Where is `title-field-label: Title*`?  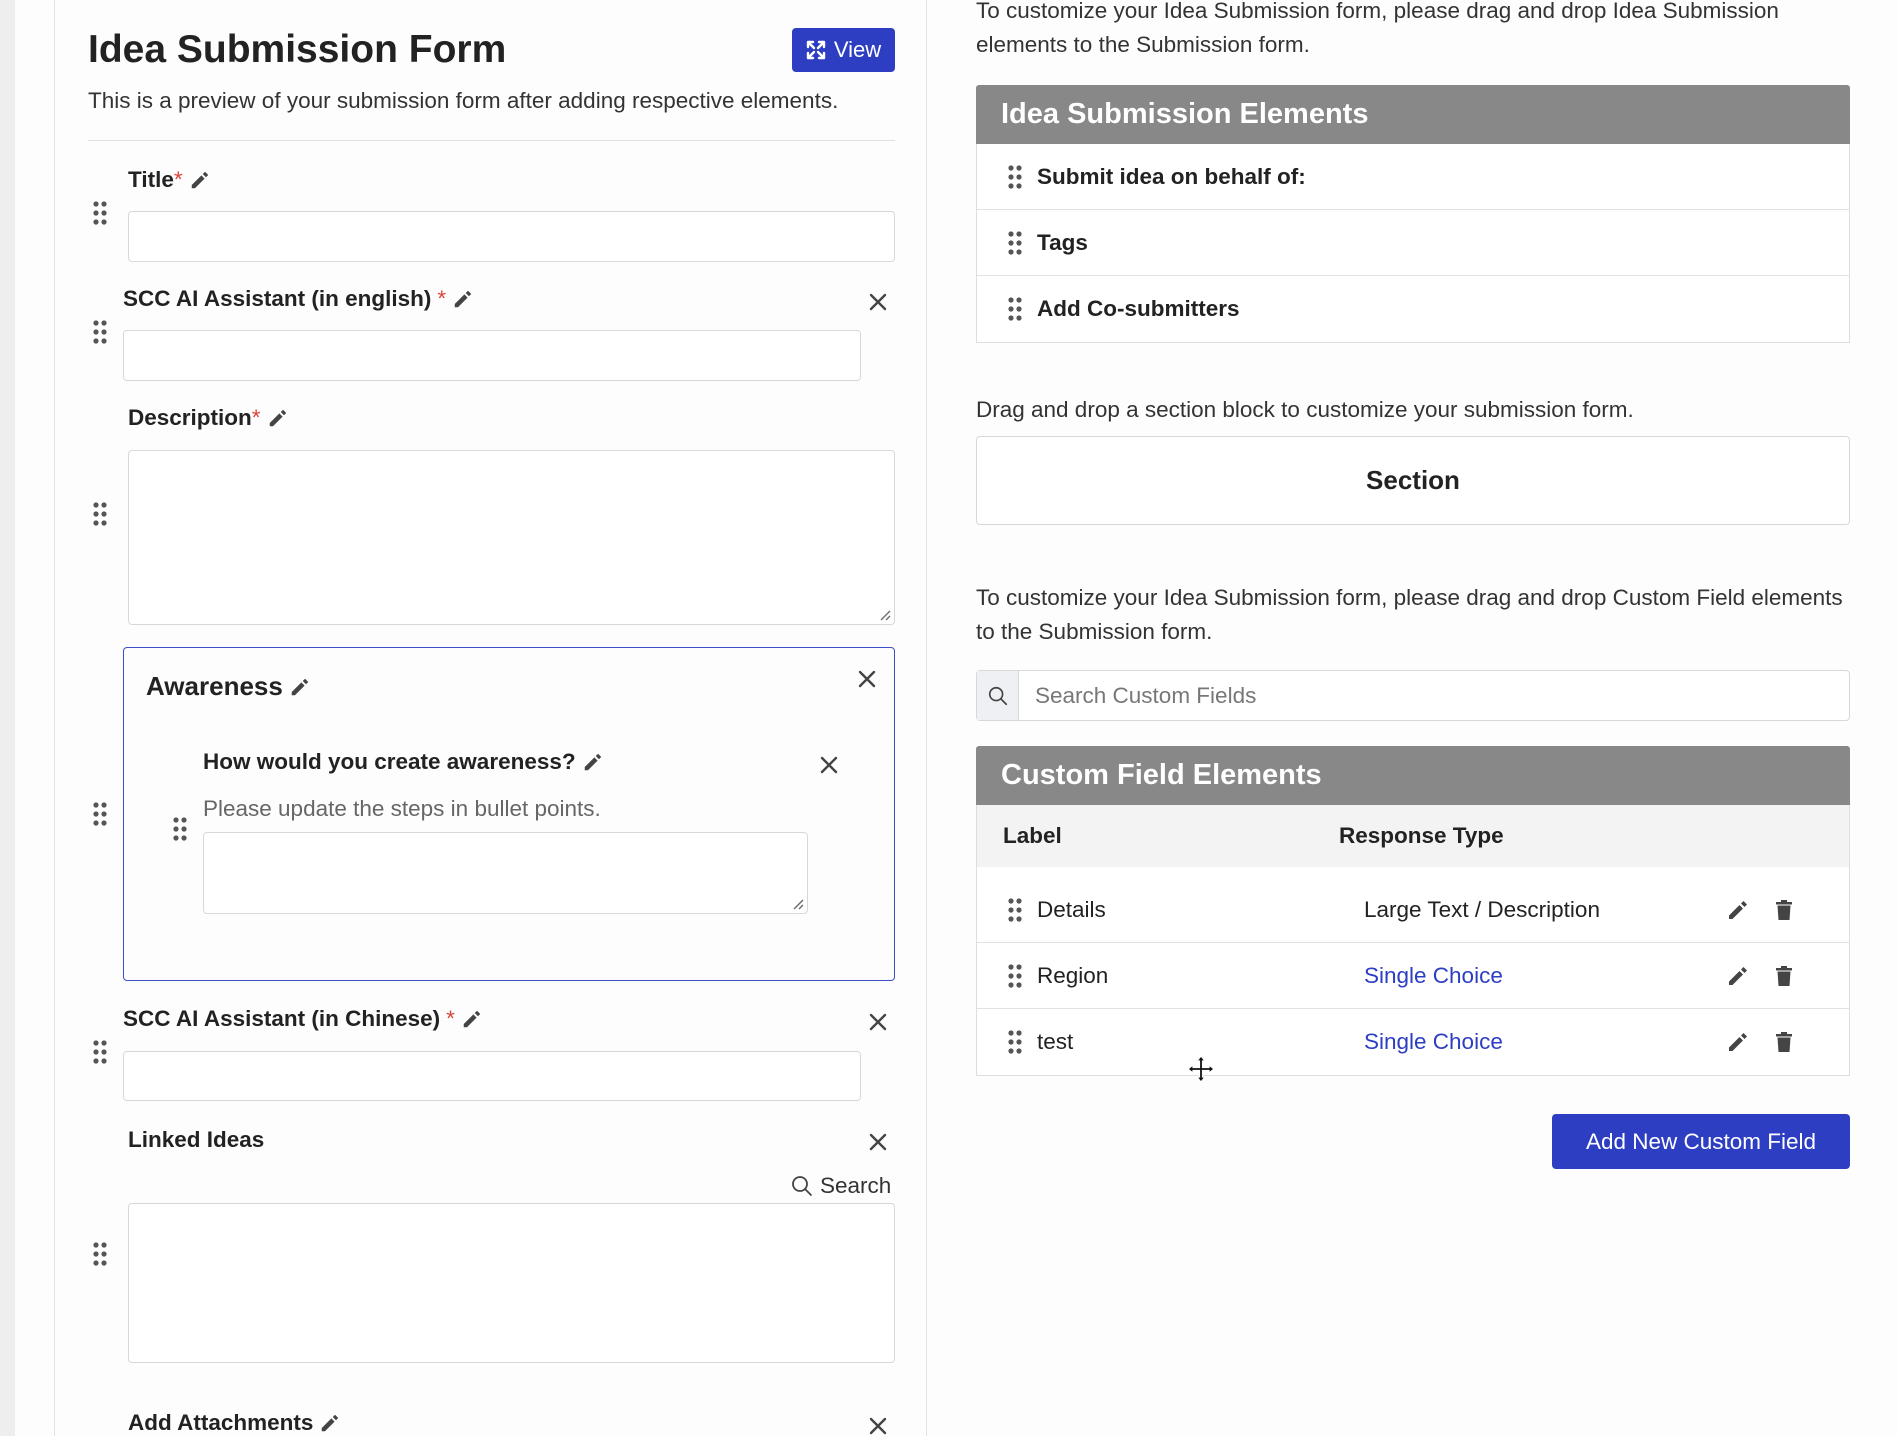
title-field-label: Title* is located at coordinates (169, 180).